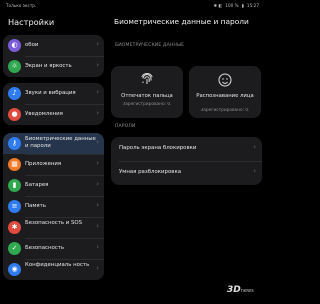 The width and height of the screenshot is (320, 304). I want to click on key-icon: ⚷, so click(14, 143).